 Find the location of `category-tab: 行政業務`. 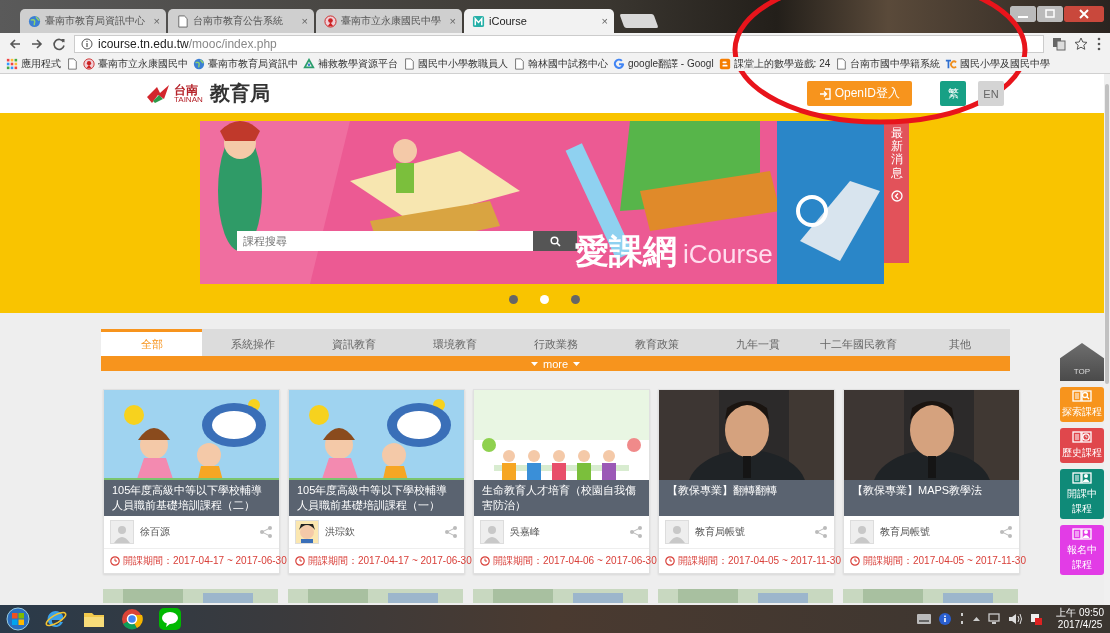

category-tab: 行政業務 is located at coordinates (555, 342).